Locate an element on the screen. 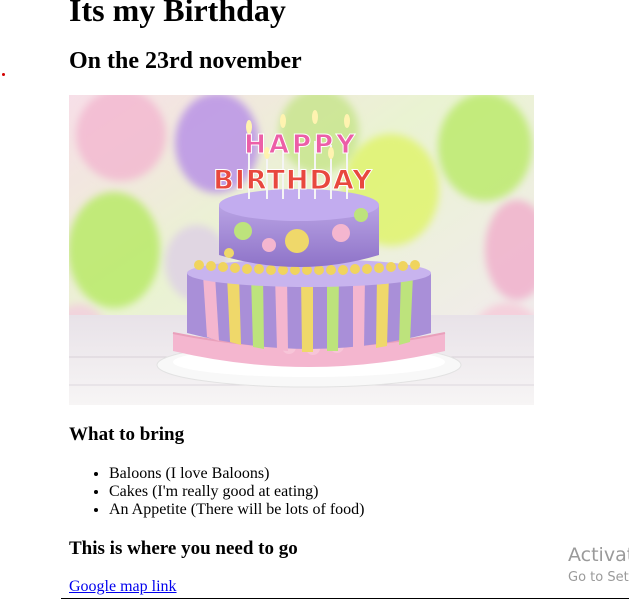  google-map-link: Google map link is located at coordinates (123, 587).